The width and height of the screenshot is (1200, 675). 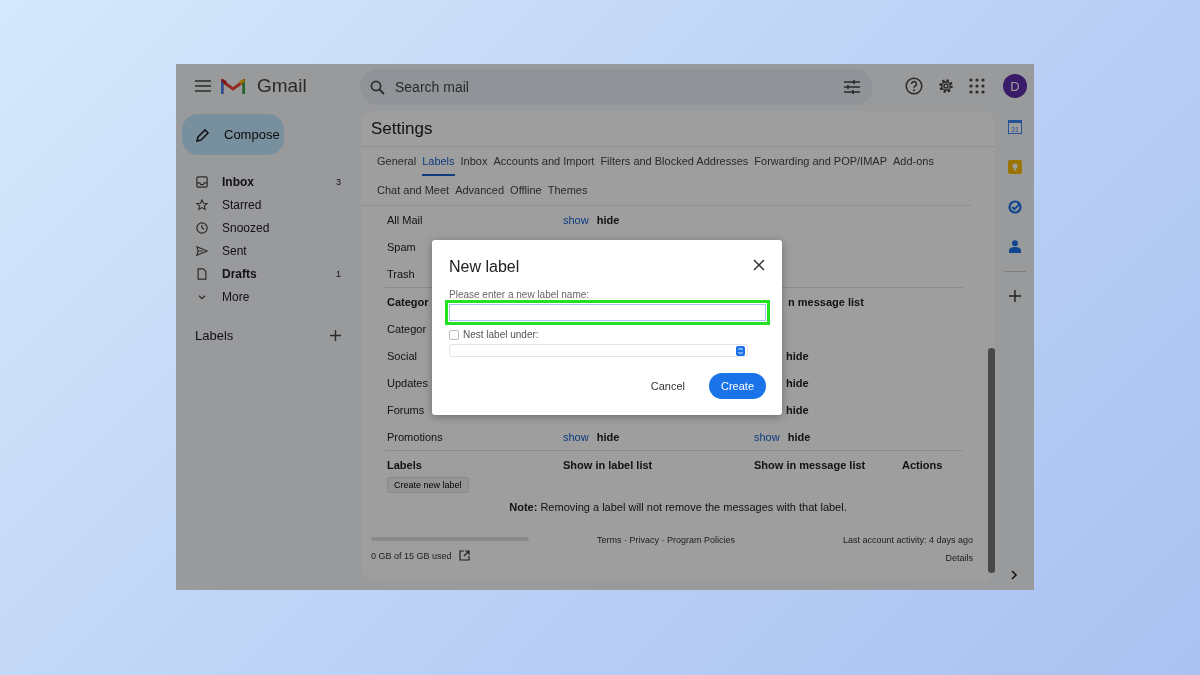 I want to click on document-icon, so click(x=202, y=273).